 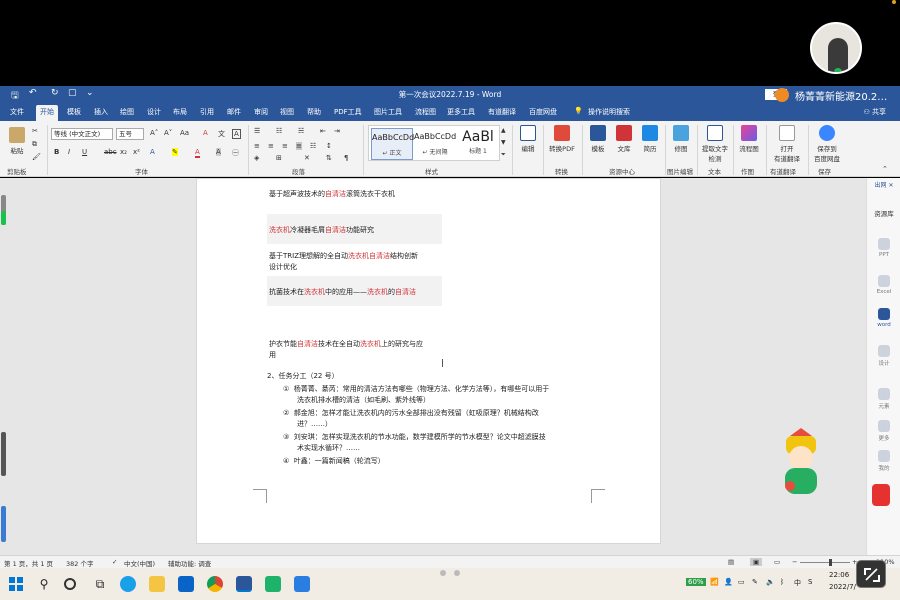 I want to click on phonetic-guide-icon: 文, so click(x=221, y=134).